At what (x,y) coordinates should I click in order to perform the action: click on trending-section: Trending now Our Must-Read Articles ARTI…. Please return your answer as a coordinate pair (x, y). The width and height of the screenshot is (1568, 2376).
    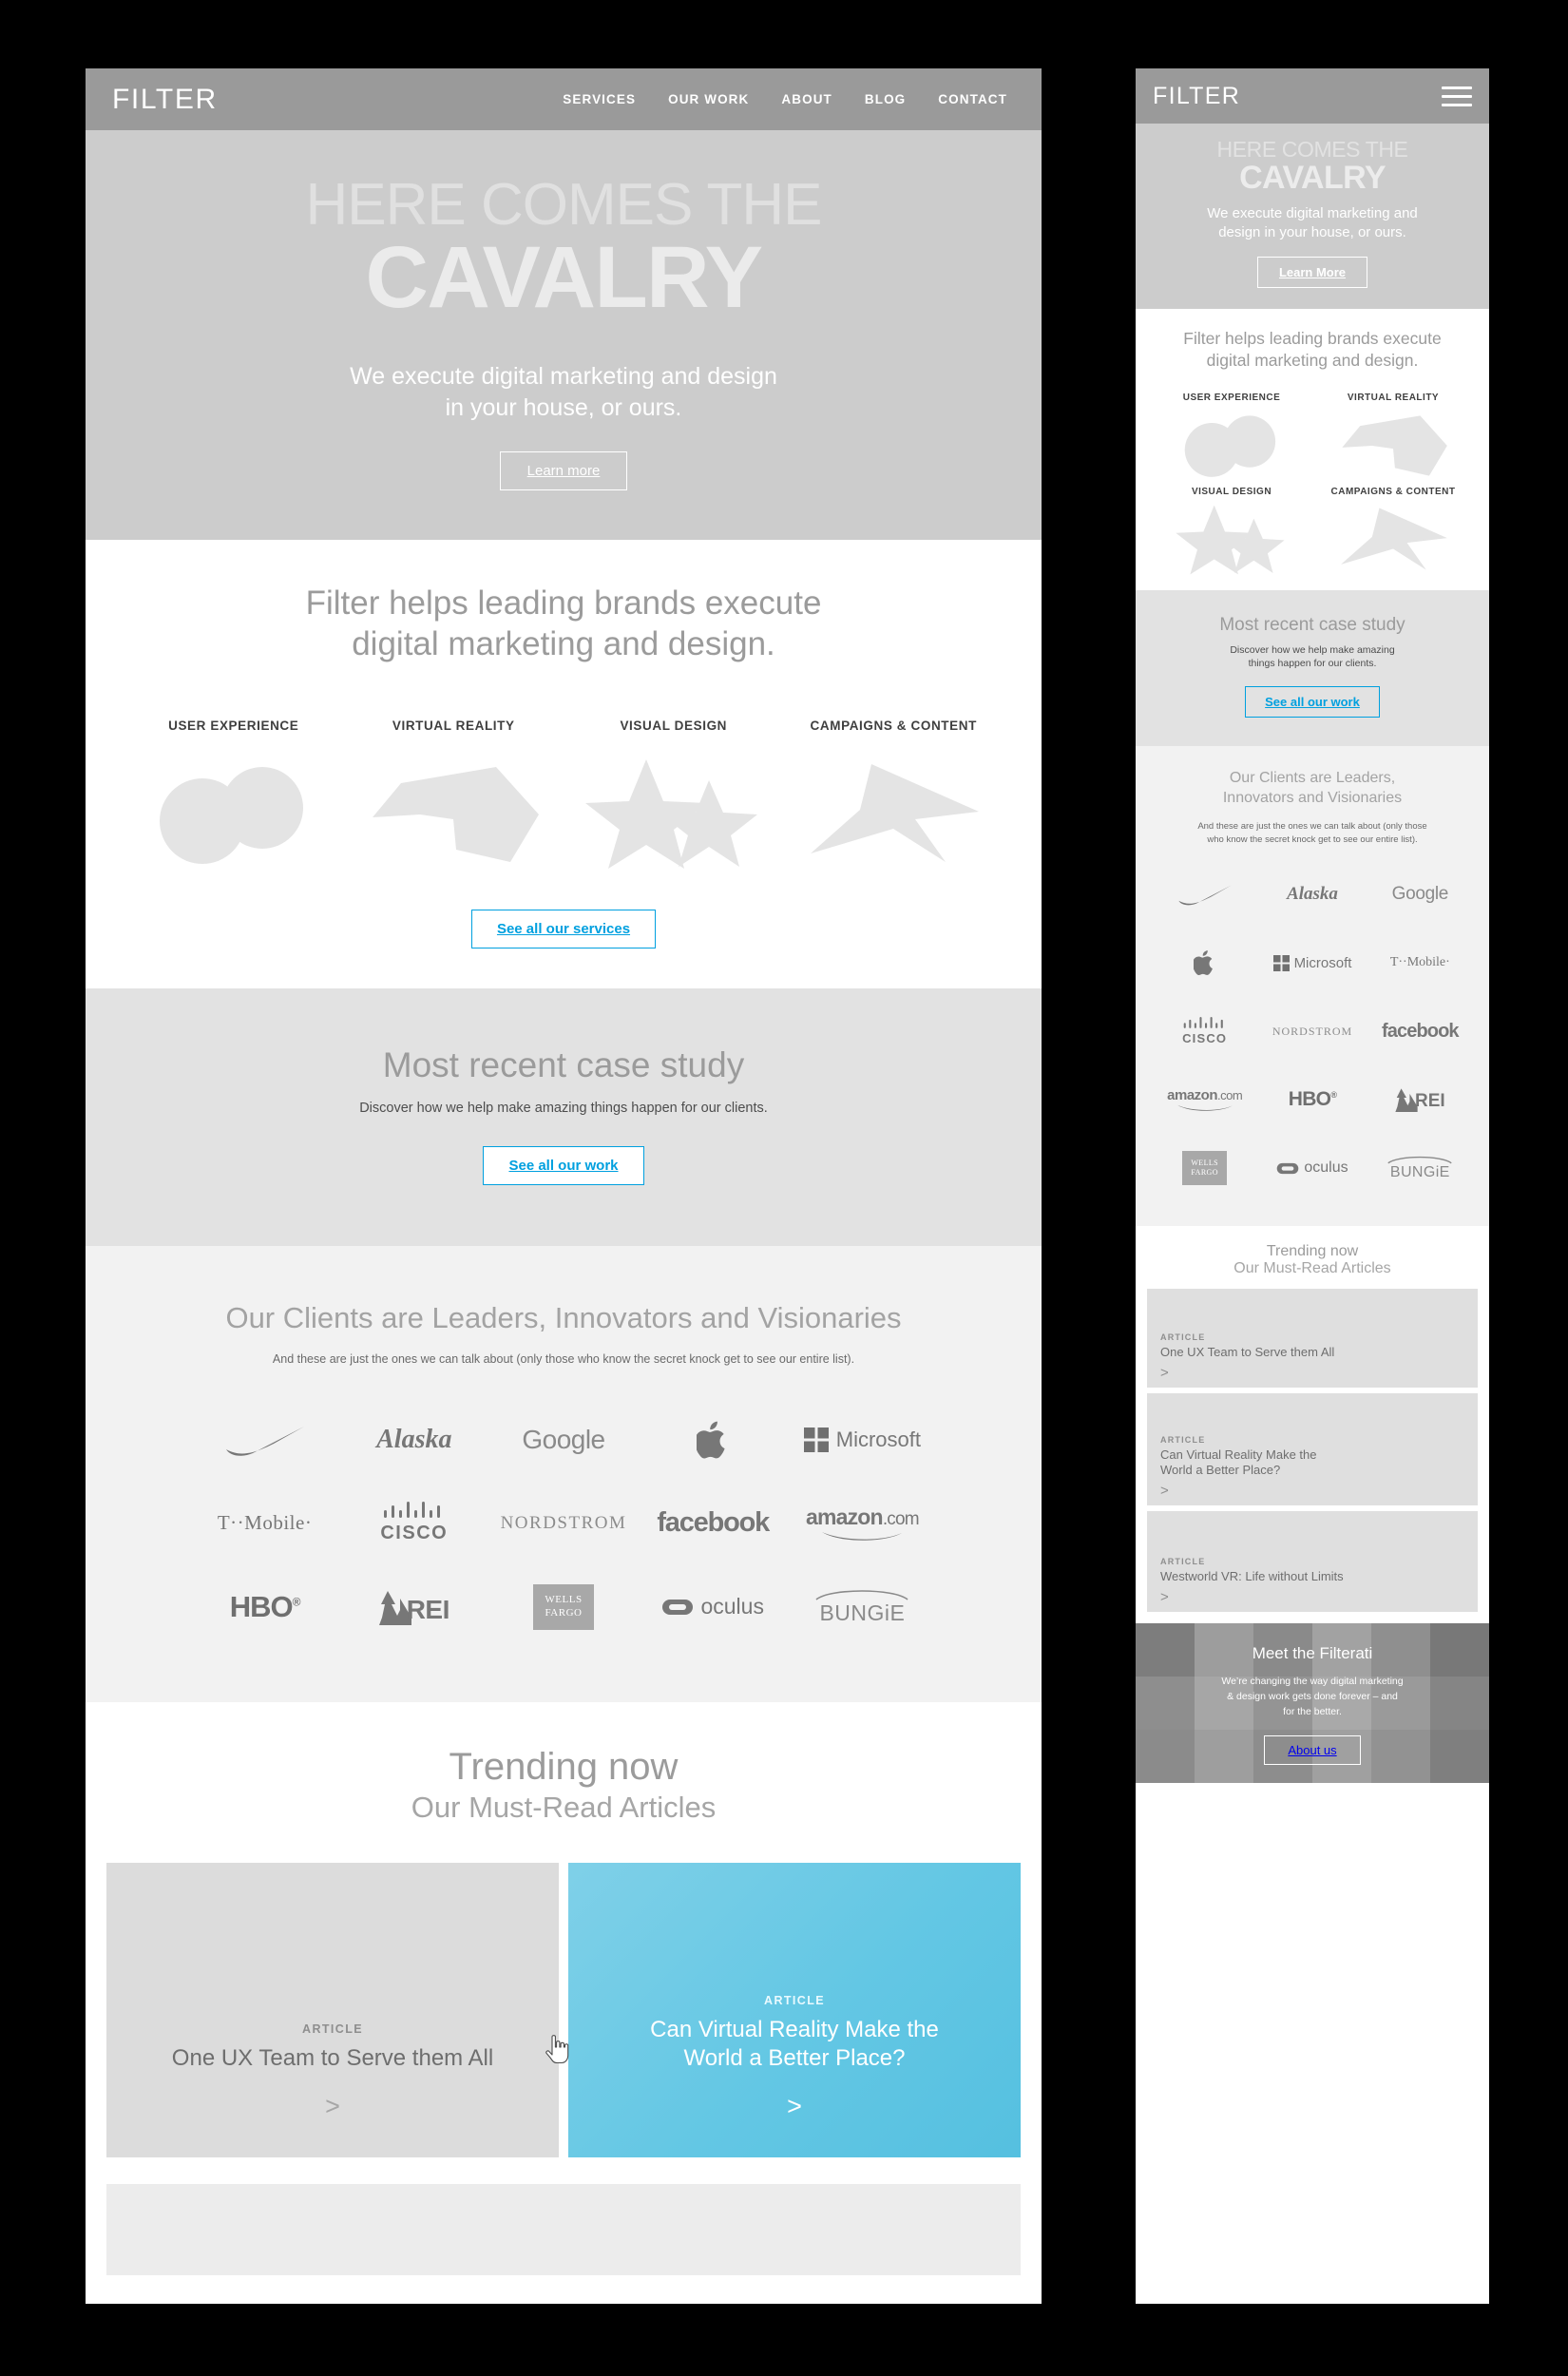
    Looking at the image, I should click on (564, 1988).